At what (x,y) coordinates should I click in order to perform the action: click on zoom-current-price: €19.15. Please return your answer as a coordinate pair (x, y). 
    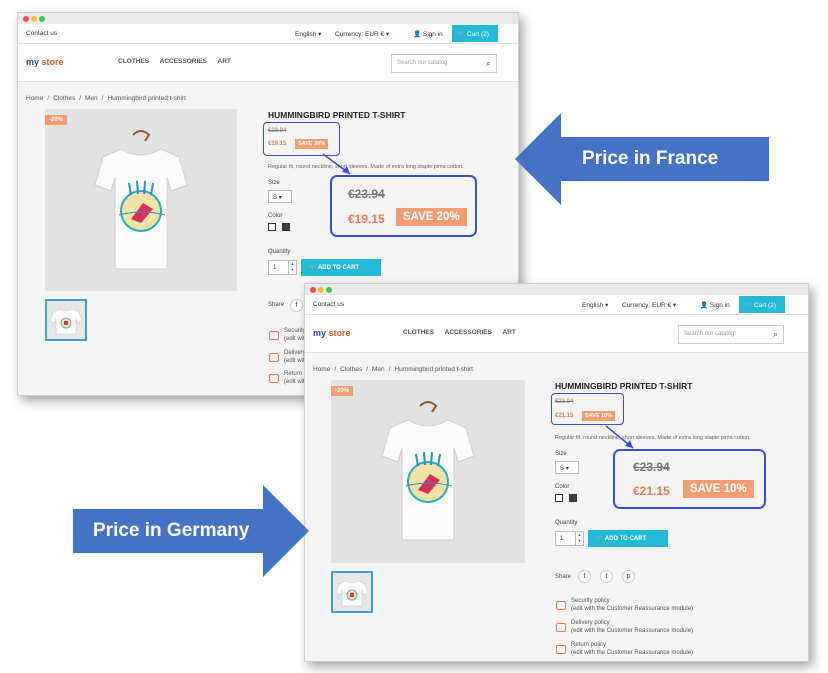
    Looking at the image, I should click on (366, 219).